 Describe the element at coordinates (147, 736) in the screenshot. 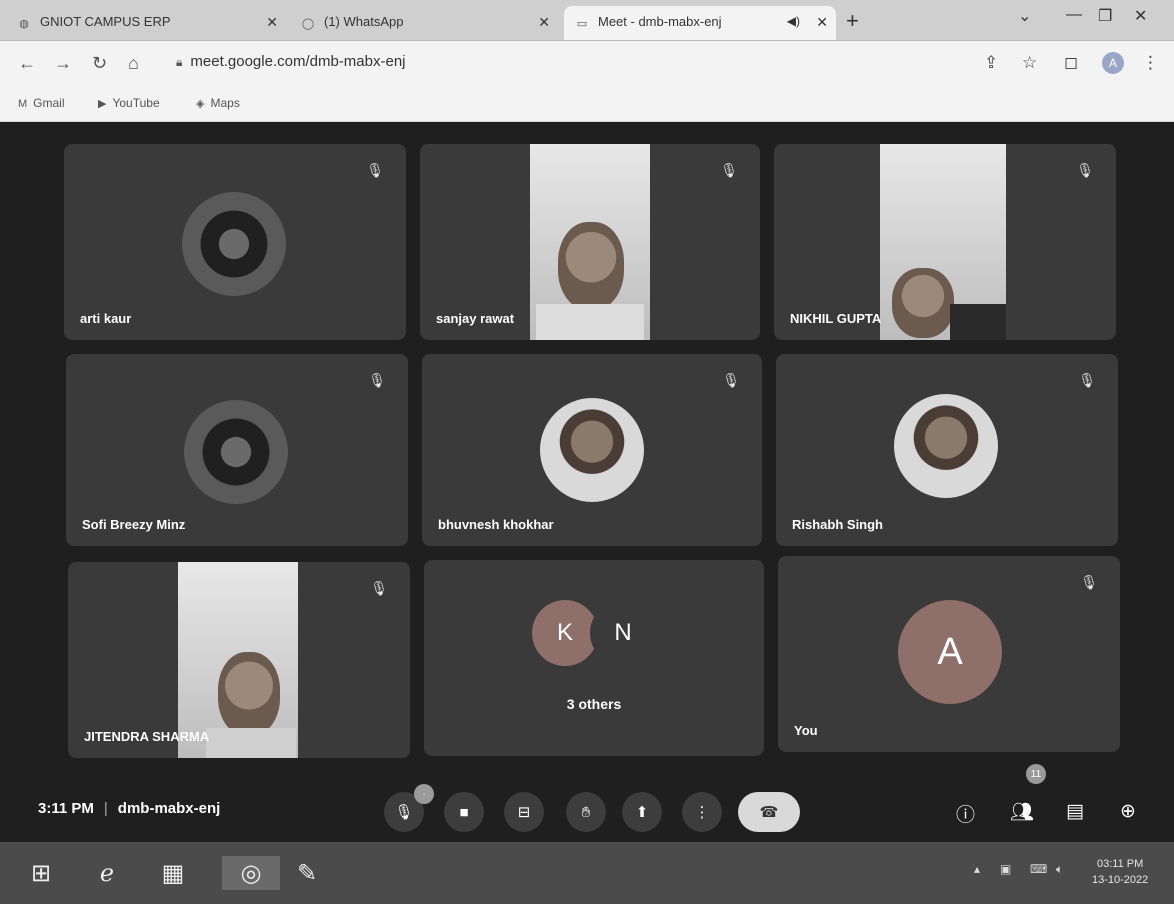

I see `participant-name: JITENDRA SHARMA` at that location.